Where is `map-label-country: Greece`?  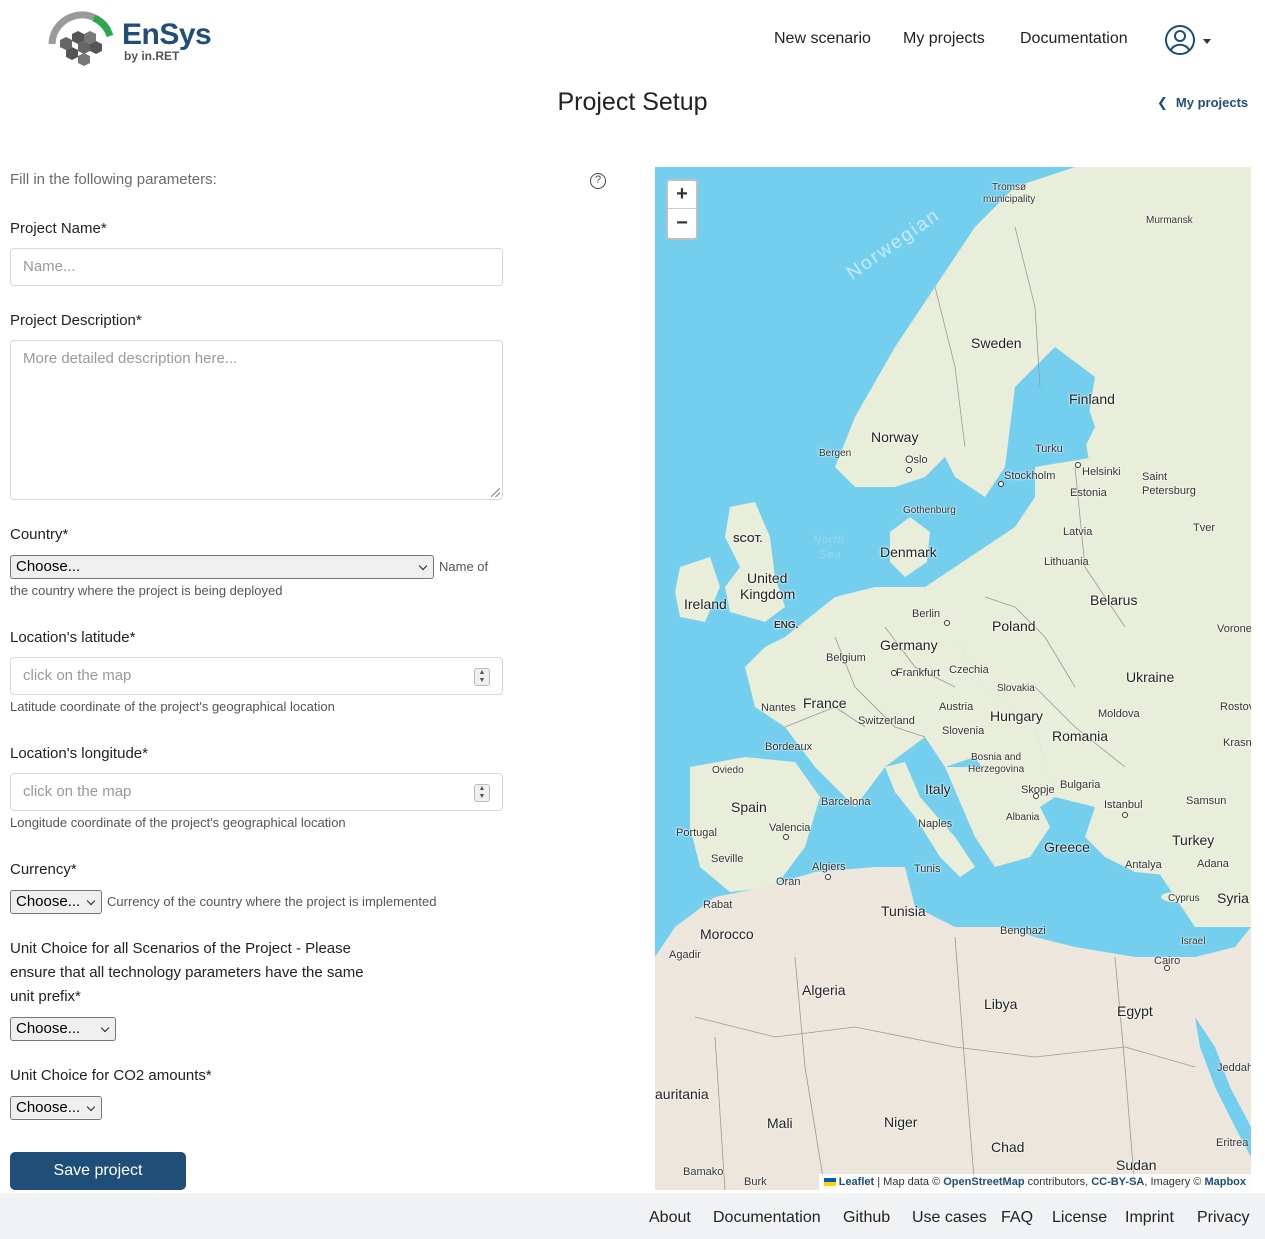
map-label-country: Greece is located at coordinates (1067, 847).